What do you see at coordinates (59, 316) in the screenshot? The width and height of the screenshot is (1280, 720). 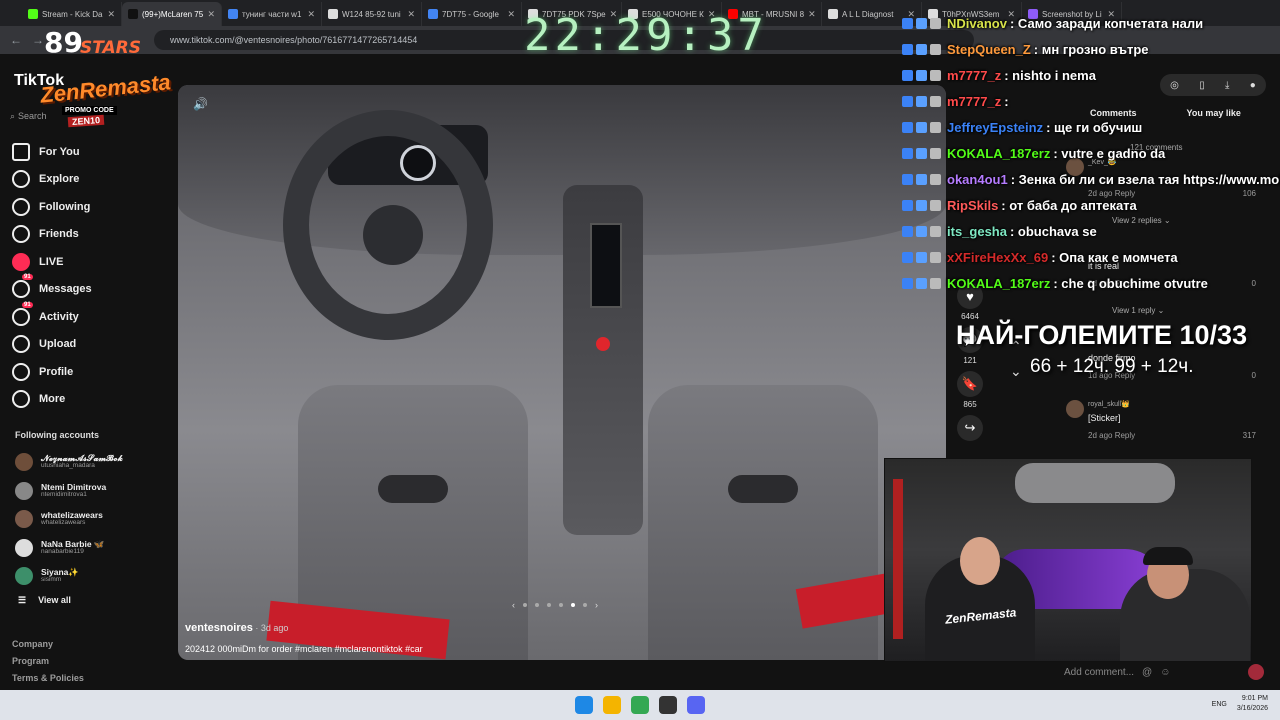 I see `sidebar-item-label: Activity` at bounding box center [59, 316].